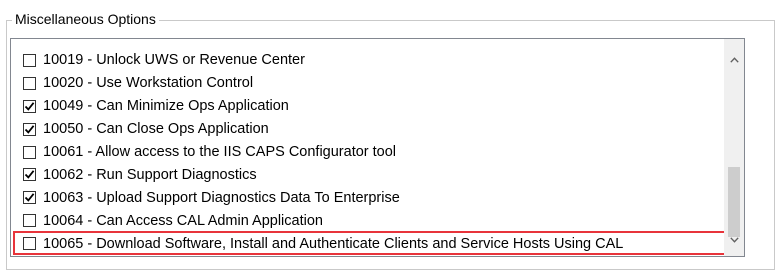 The image size is (781, 273). Describe the element at coordinates (367, 220) in the screenshot. I see `option-10064: 10064 - Can Access CAL Admin Application` at that location.